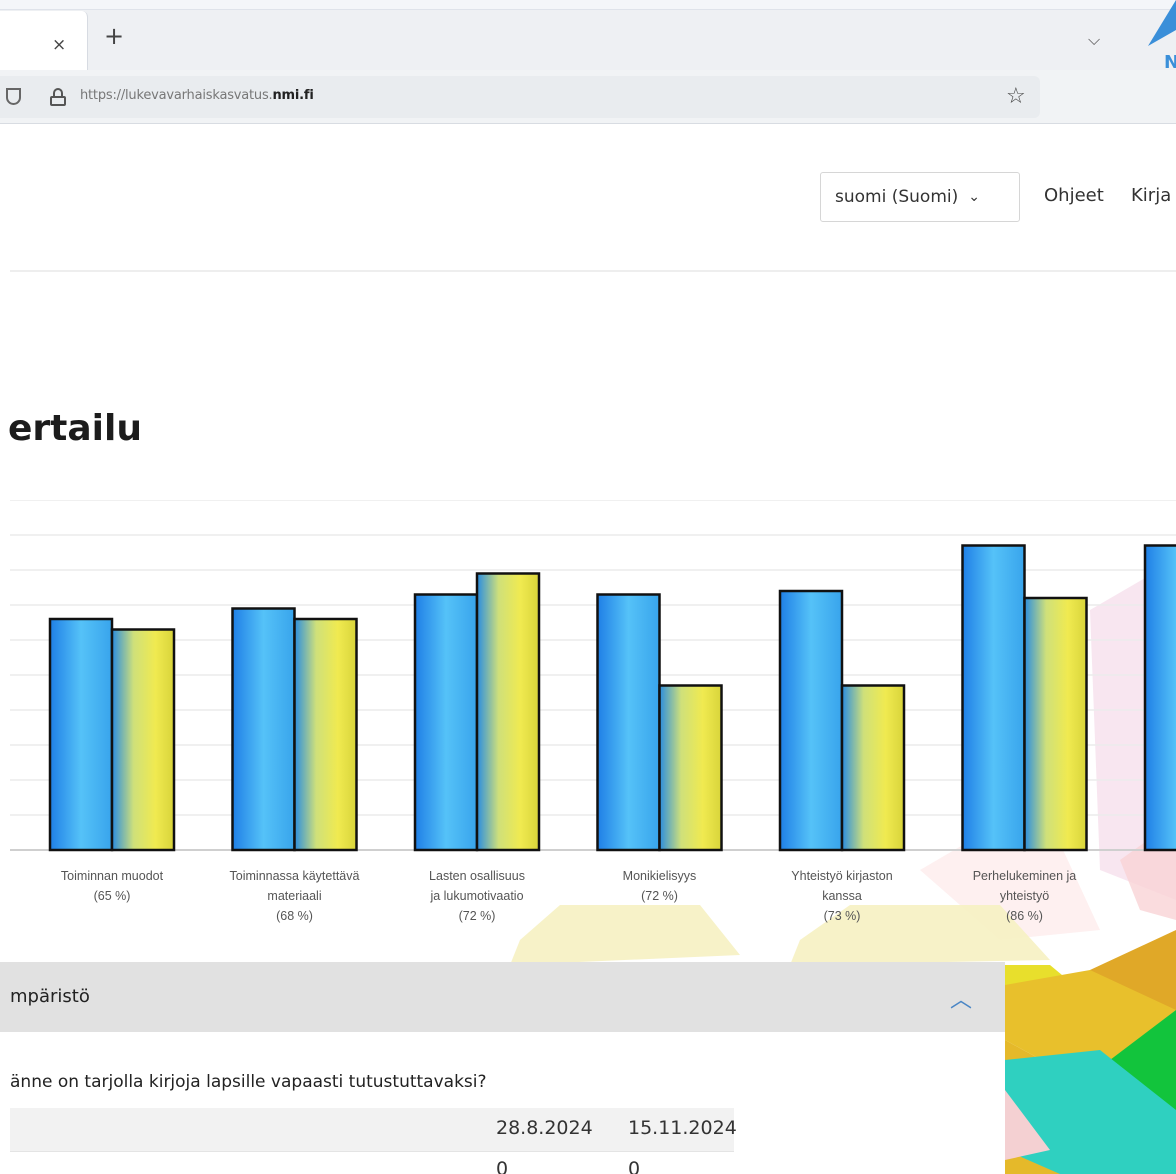  I want to click on column-header-date-2: 15.11.2024, so click(682, 1128).